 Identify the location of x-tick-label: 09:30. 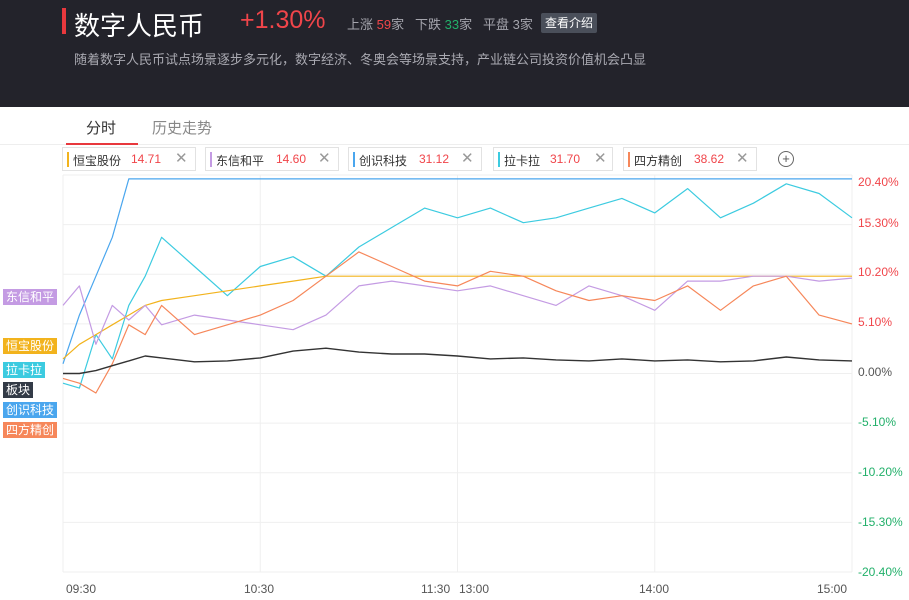
(81, 589).